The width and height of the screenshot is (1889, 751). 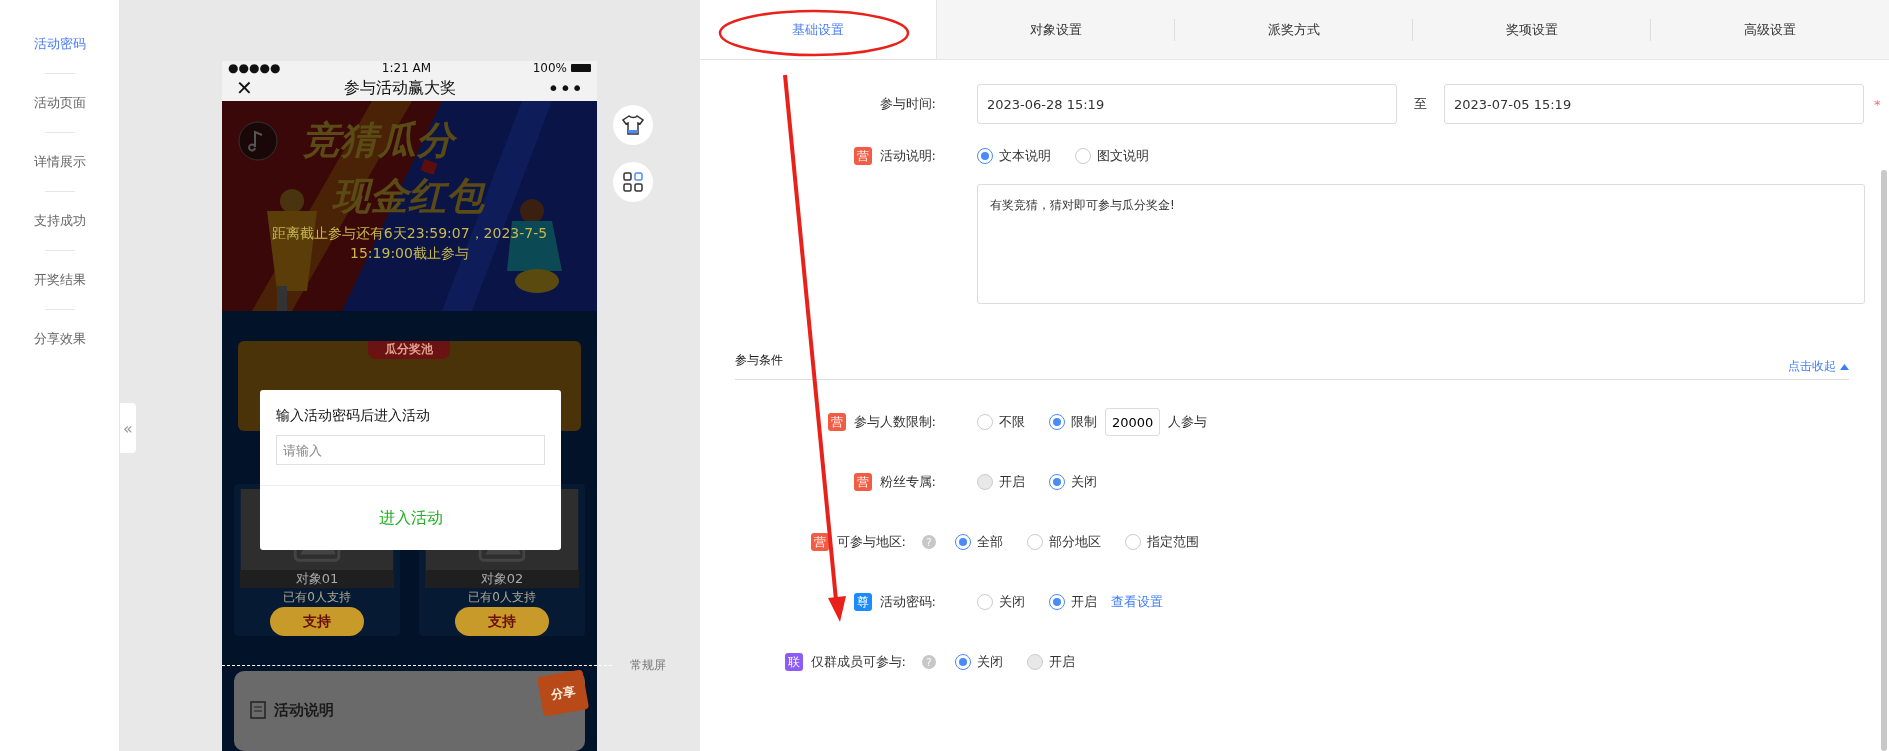 What do you see at coordinates (1073, 602) in the screenshot?
I see `radio-option: 开启` at bounding box center [1073, 602].